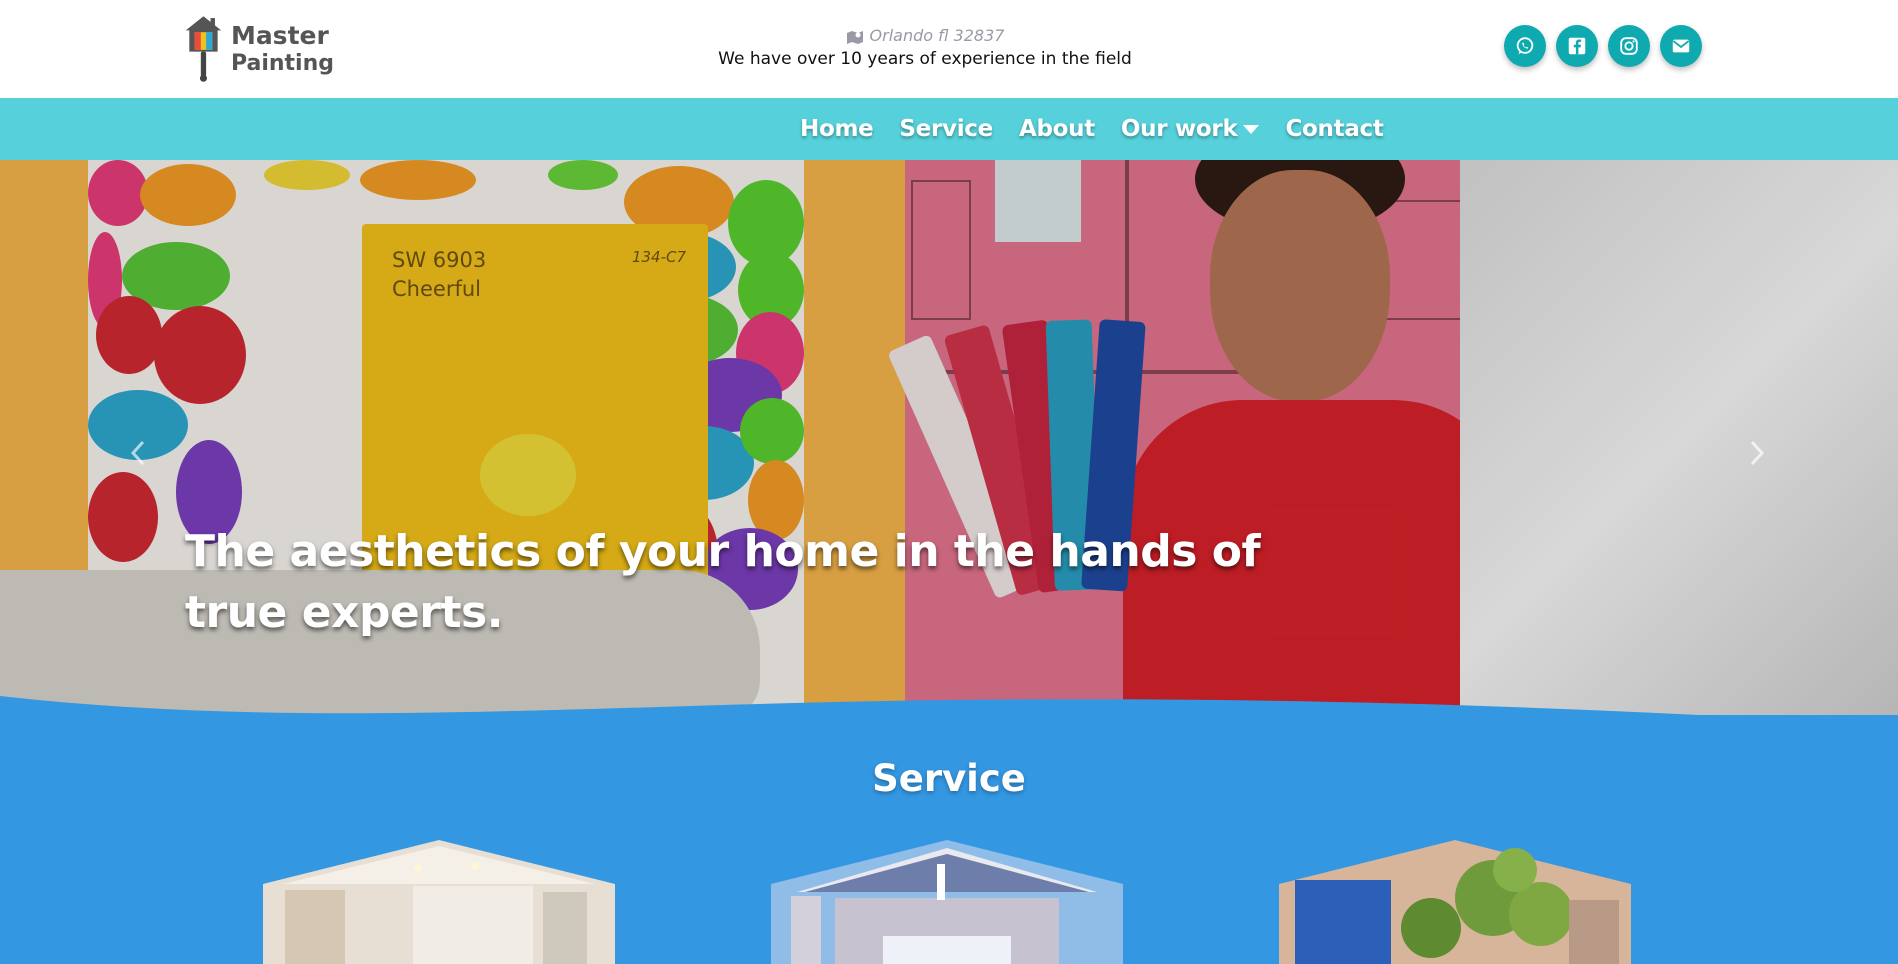 The height and width of the screenshot is (964, 1898). I want to click on interior-room-image, so click(439, 902).